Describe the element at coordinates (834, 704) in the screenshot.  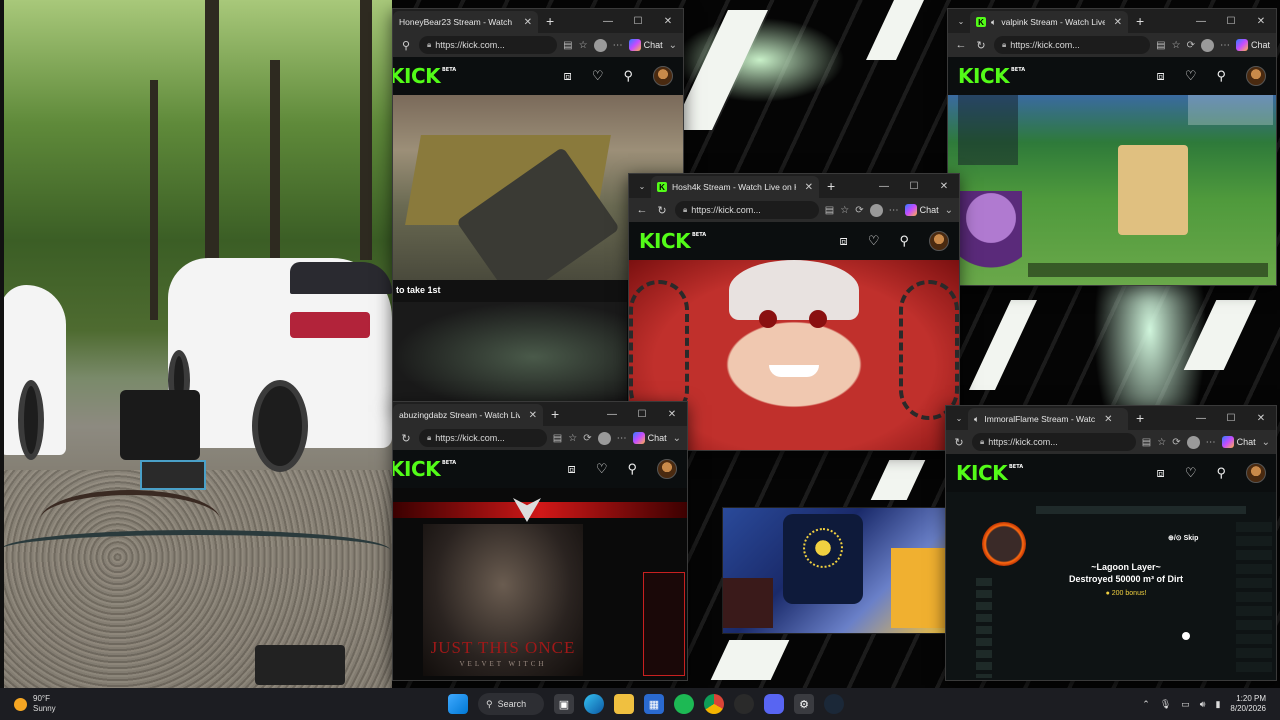
I see `steam-icon` at that location.